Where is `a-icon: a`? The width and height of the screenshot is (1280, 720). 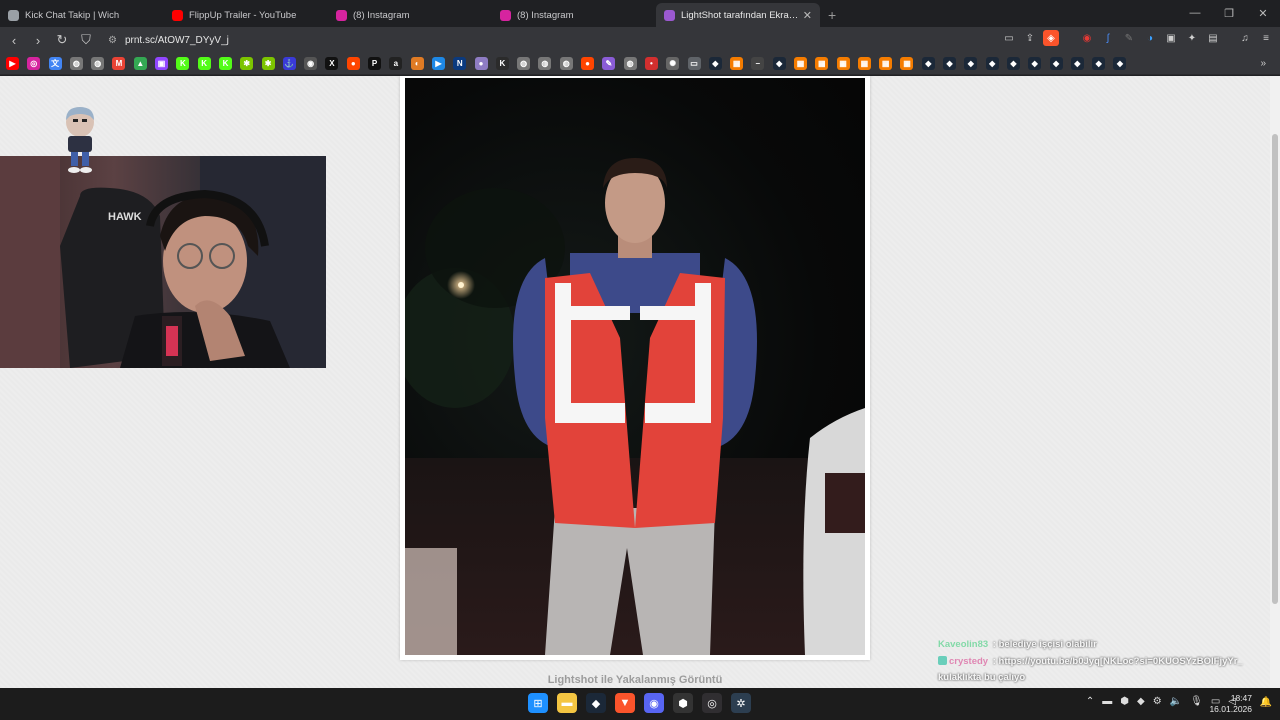
a-icon: a is located at coordinates (396, 63).